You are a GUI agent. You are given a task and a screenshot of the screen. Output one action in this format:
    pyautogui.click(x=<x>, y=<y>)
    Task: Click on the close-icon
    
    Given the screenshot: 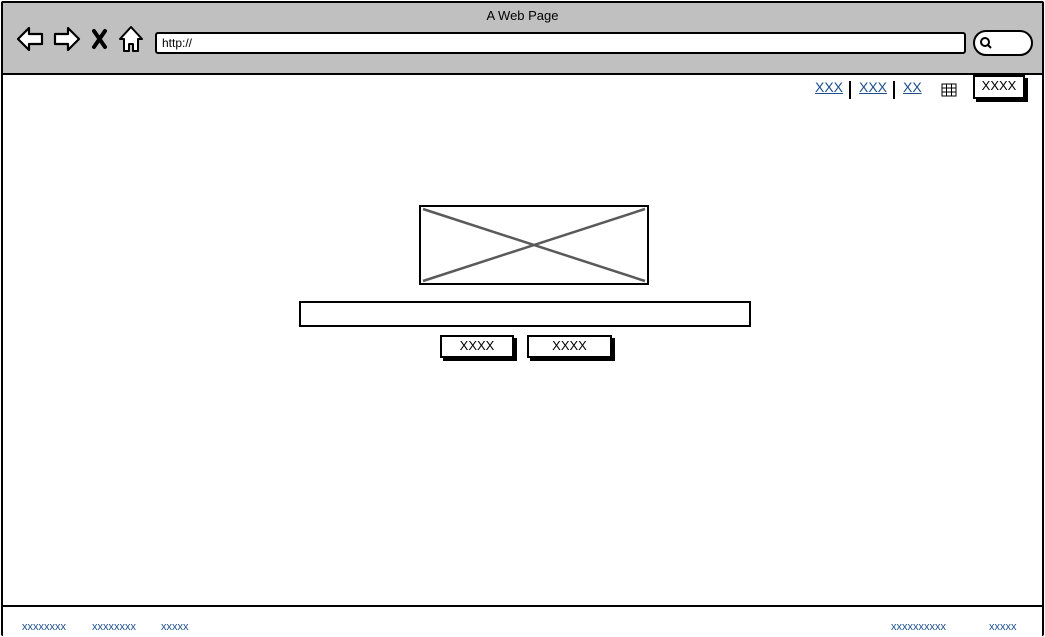 What is the action you would take?
    pyautogui.click(x=100, y=39)
    